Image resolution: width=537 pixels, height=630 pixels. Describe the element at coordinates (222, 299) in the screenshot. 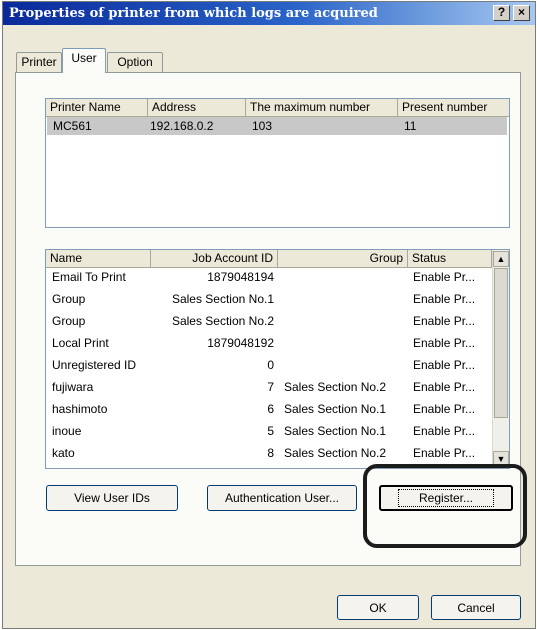

I see `job-account-id-cell: Sales Section No.1` at that location.